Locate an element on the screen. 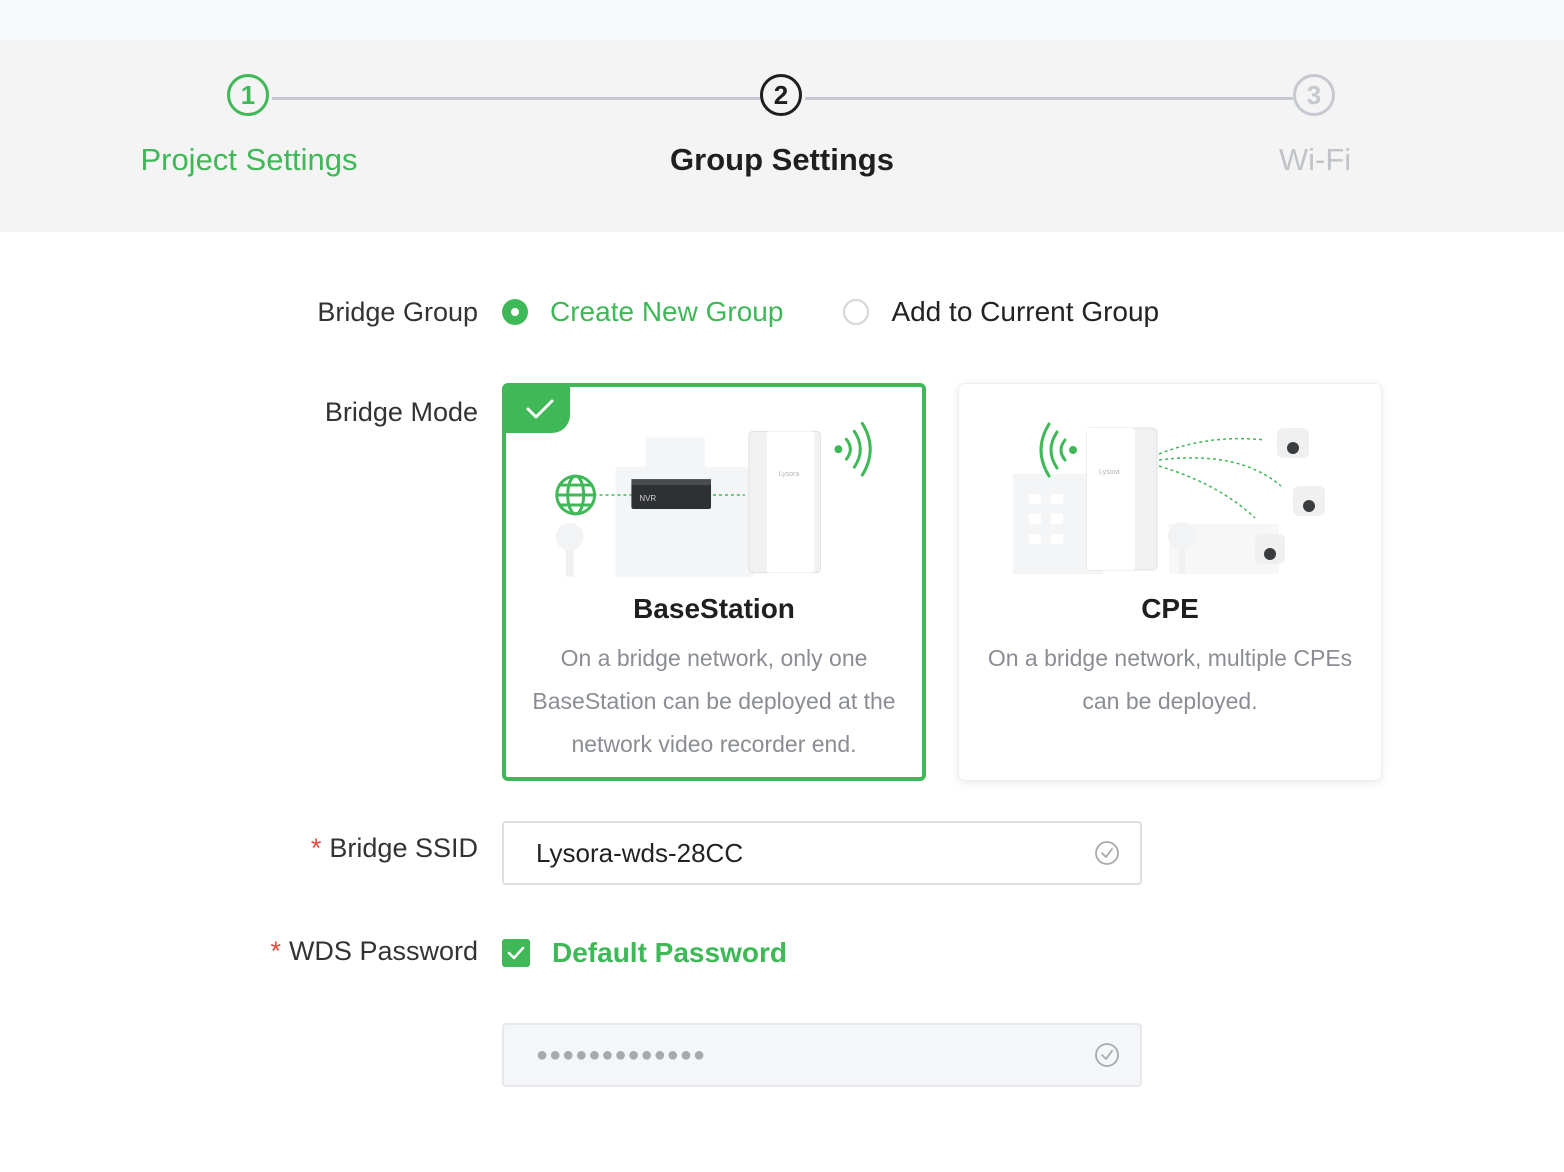  radio-add-to-current-group: Add to Current Group is located at coordinates (1001, 312).